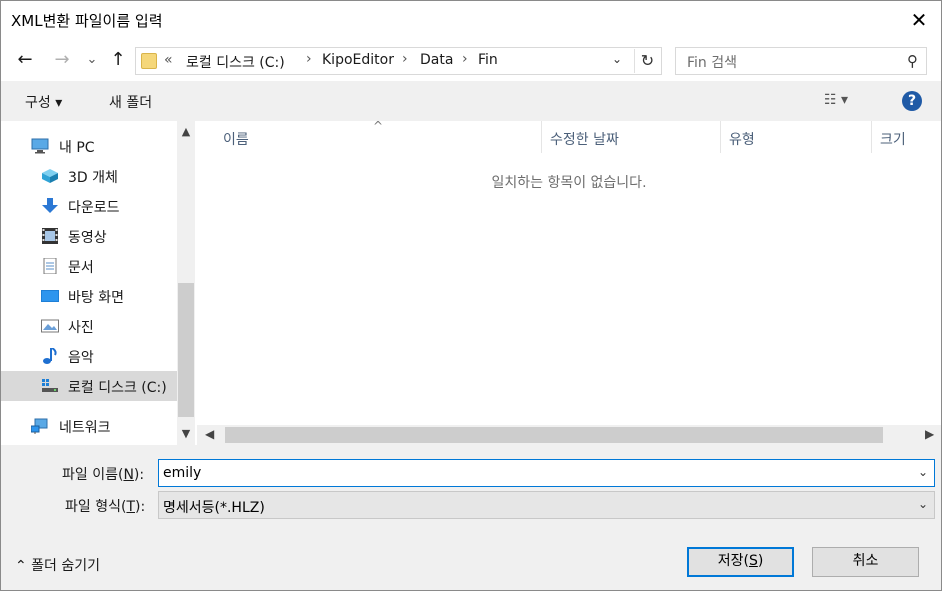 This screenshot has height=591, width=942. I want to click on sidebar-item-label: 다운로드, so click(94, 208).